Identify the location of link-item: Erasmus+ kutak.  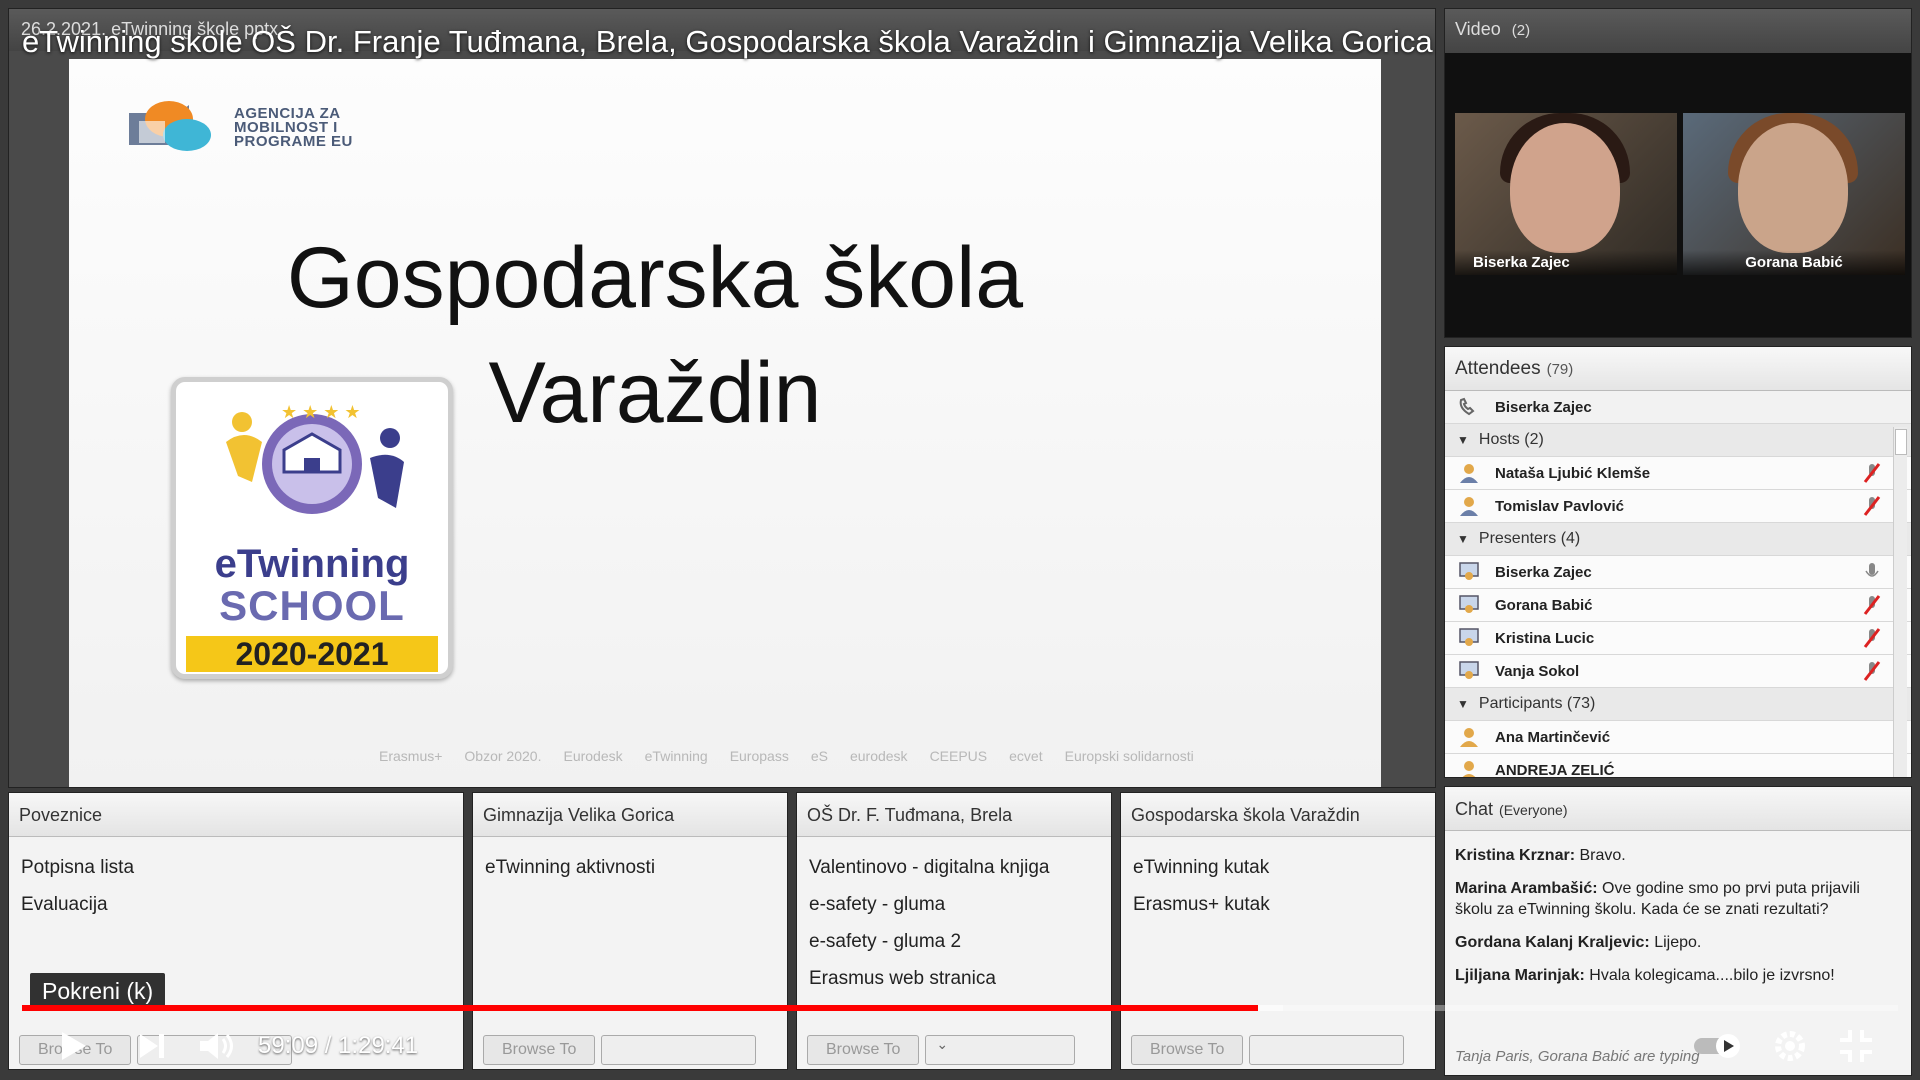
(1278, 904).